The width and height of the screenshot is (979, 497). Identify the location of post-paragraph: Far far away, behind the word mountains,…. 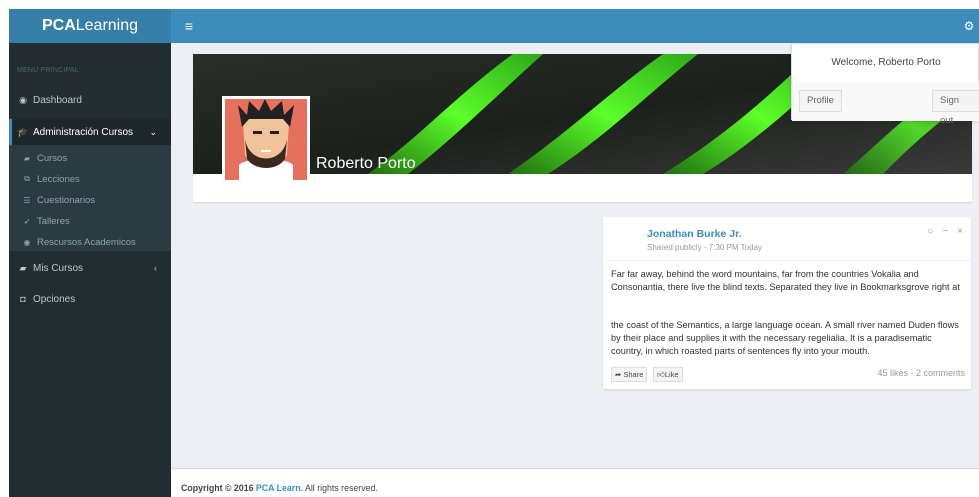
(785, 280).